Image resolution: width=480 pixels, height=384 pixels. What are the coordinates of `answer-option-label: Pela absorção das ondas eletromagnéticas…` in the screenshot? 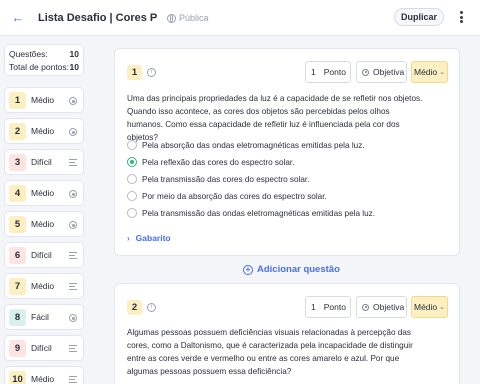 It's located at (253, 145).